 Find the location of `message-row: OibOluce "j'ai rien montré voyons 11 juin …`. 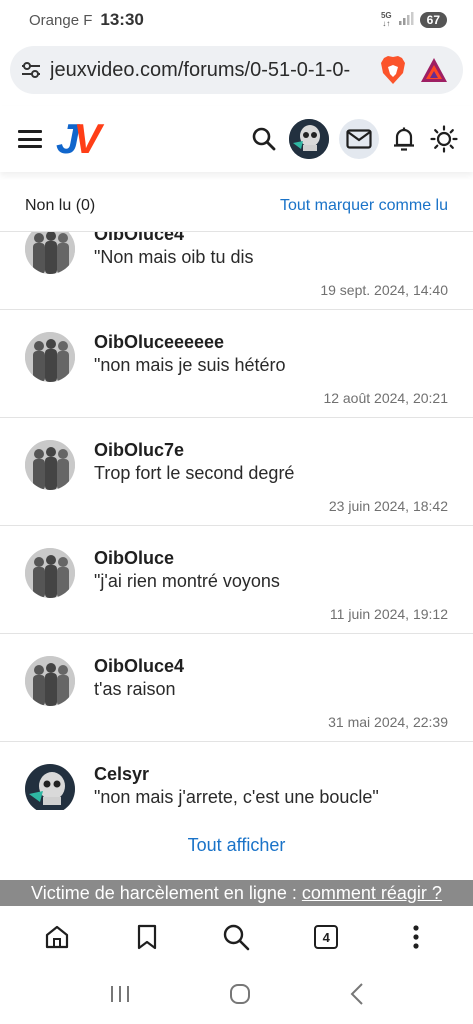

message-row: OibOluce "j'ai rien montré voyons 11 juin … is located at coordinates (236, 580).